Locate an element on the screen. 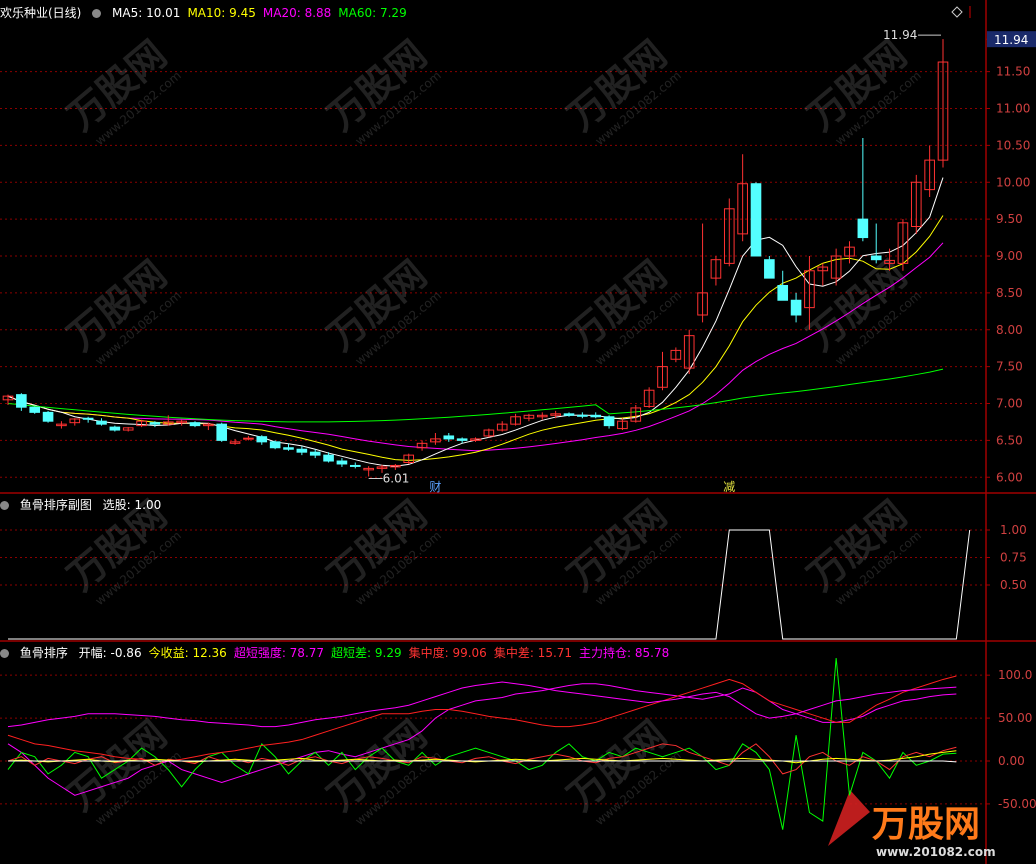  sub2-tick-label: -50.00 is located at coordinates (1017, 804).